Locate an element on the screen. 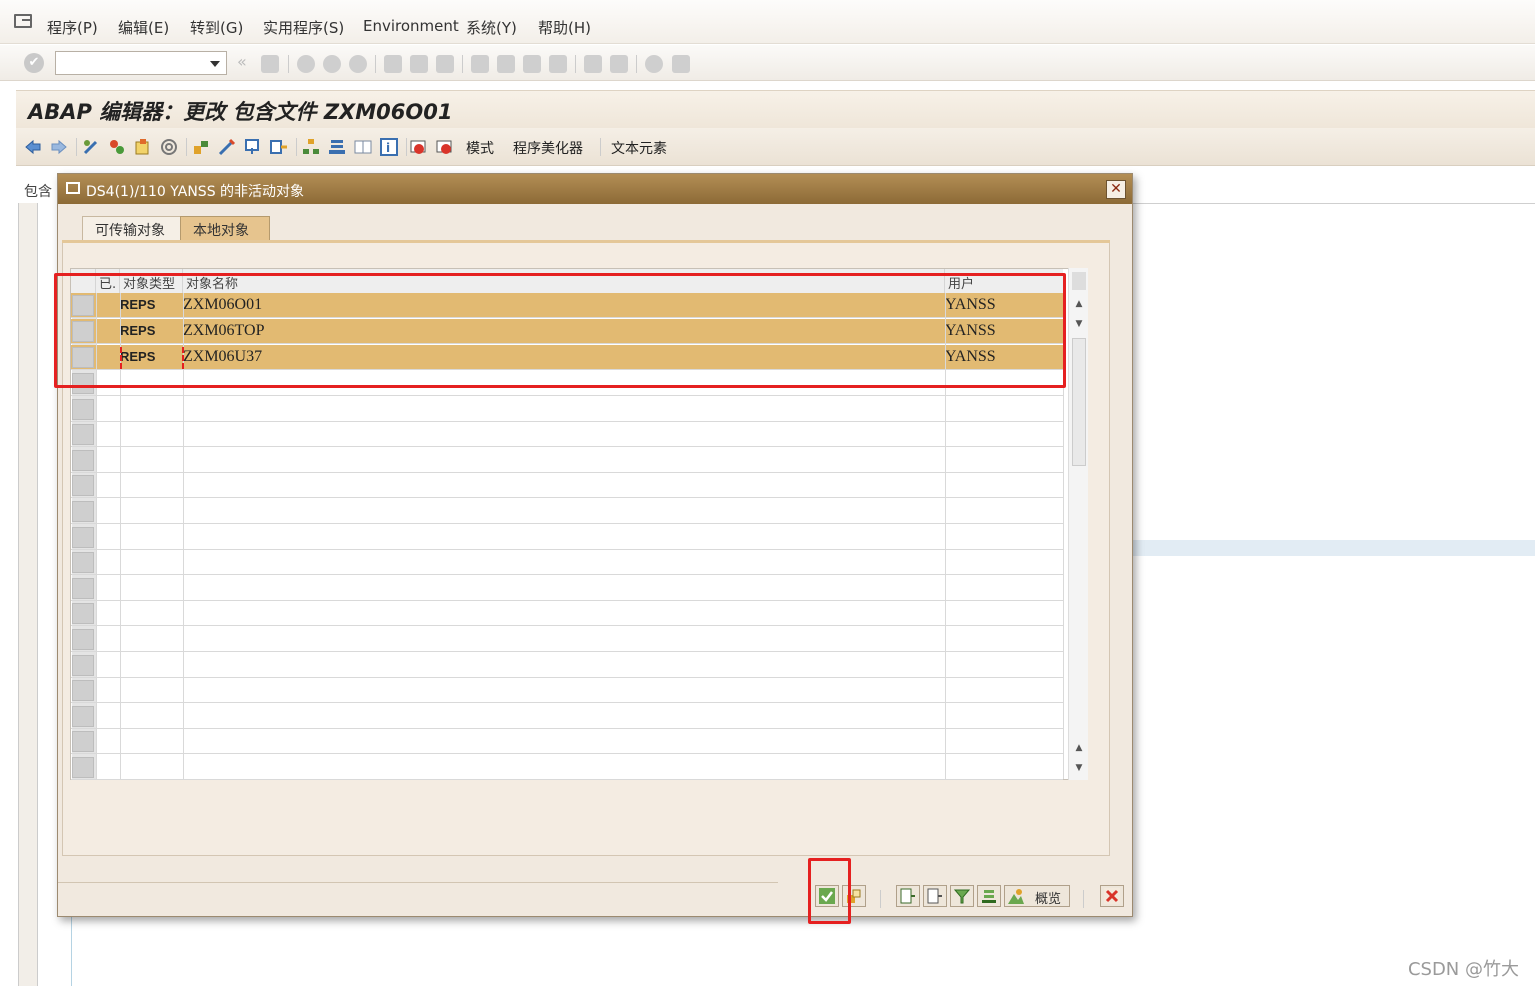 The image size is (1535, 986). menu-utilities: 实用程序(S) is located at coordinates (303, 27).